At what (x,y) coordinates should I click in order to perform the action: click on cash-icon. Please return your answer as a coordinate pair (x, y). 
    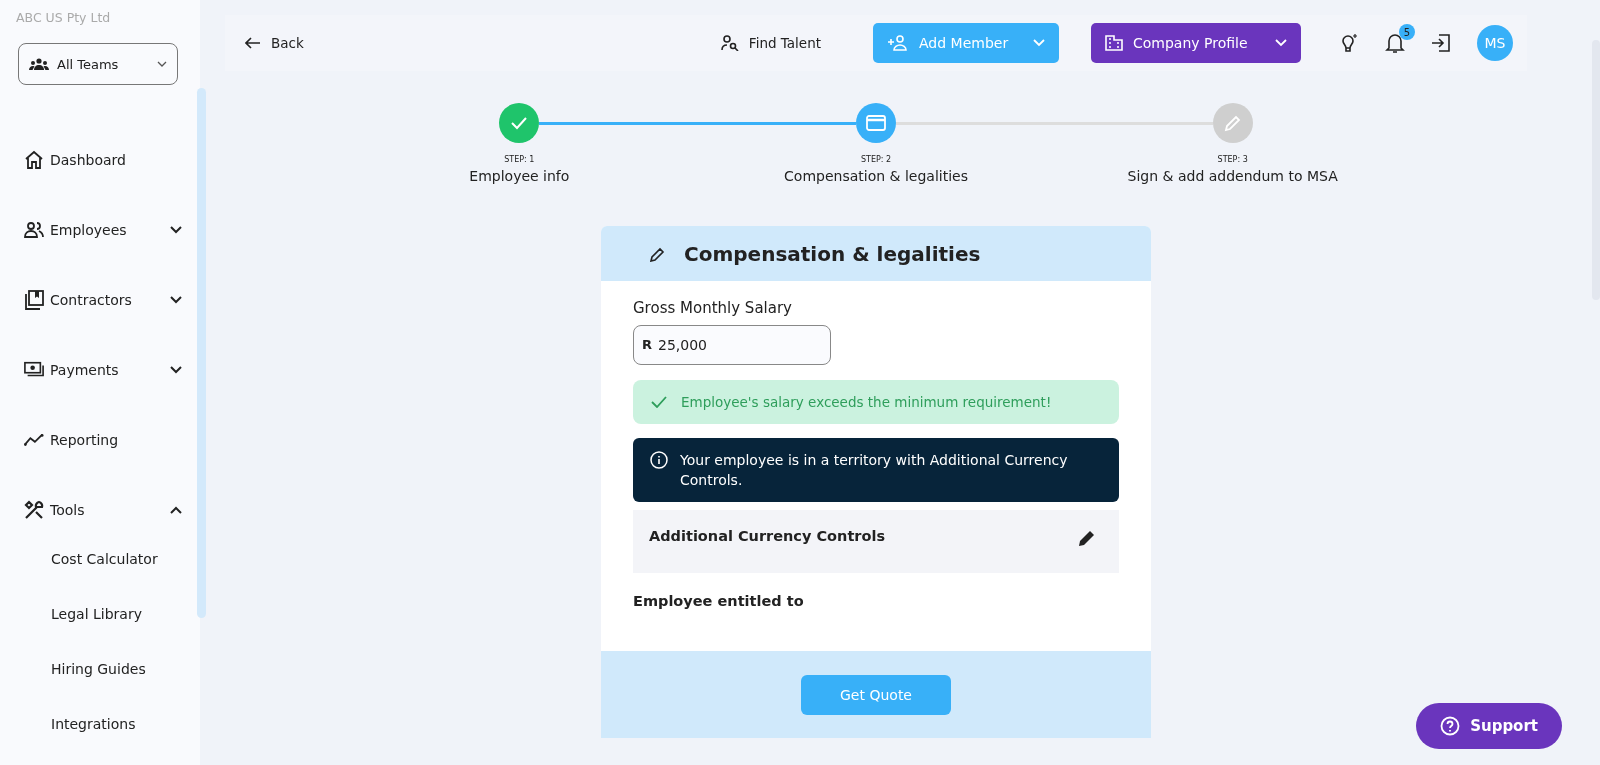
    Looking at the image, I should click on (34, 370).